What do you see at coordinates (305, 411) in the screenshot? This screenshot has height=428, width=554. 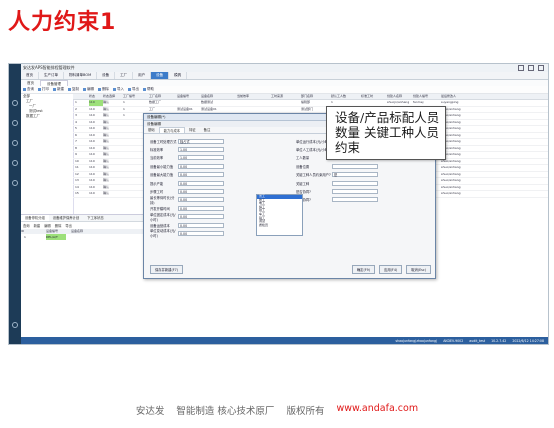 I see `footer-copyright: 版权所有` at bounding box center [305, 411].